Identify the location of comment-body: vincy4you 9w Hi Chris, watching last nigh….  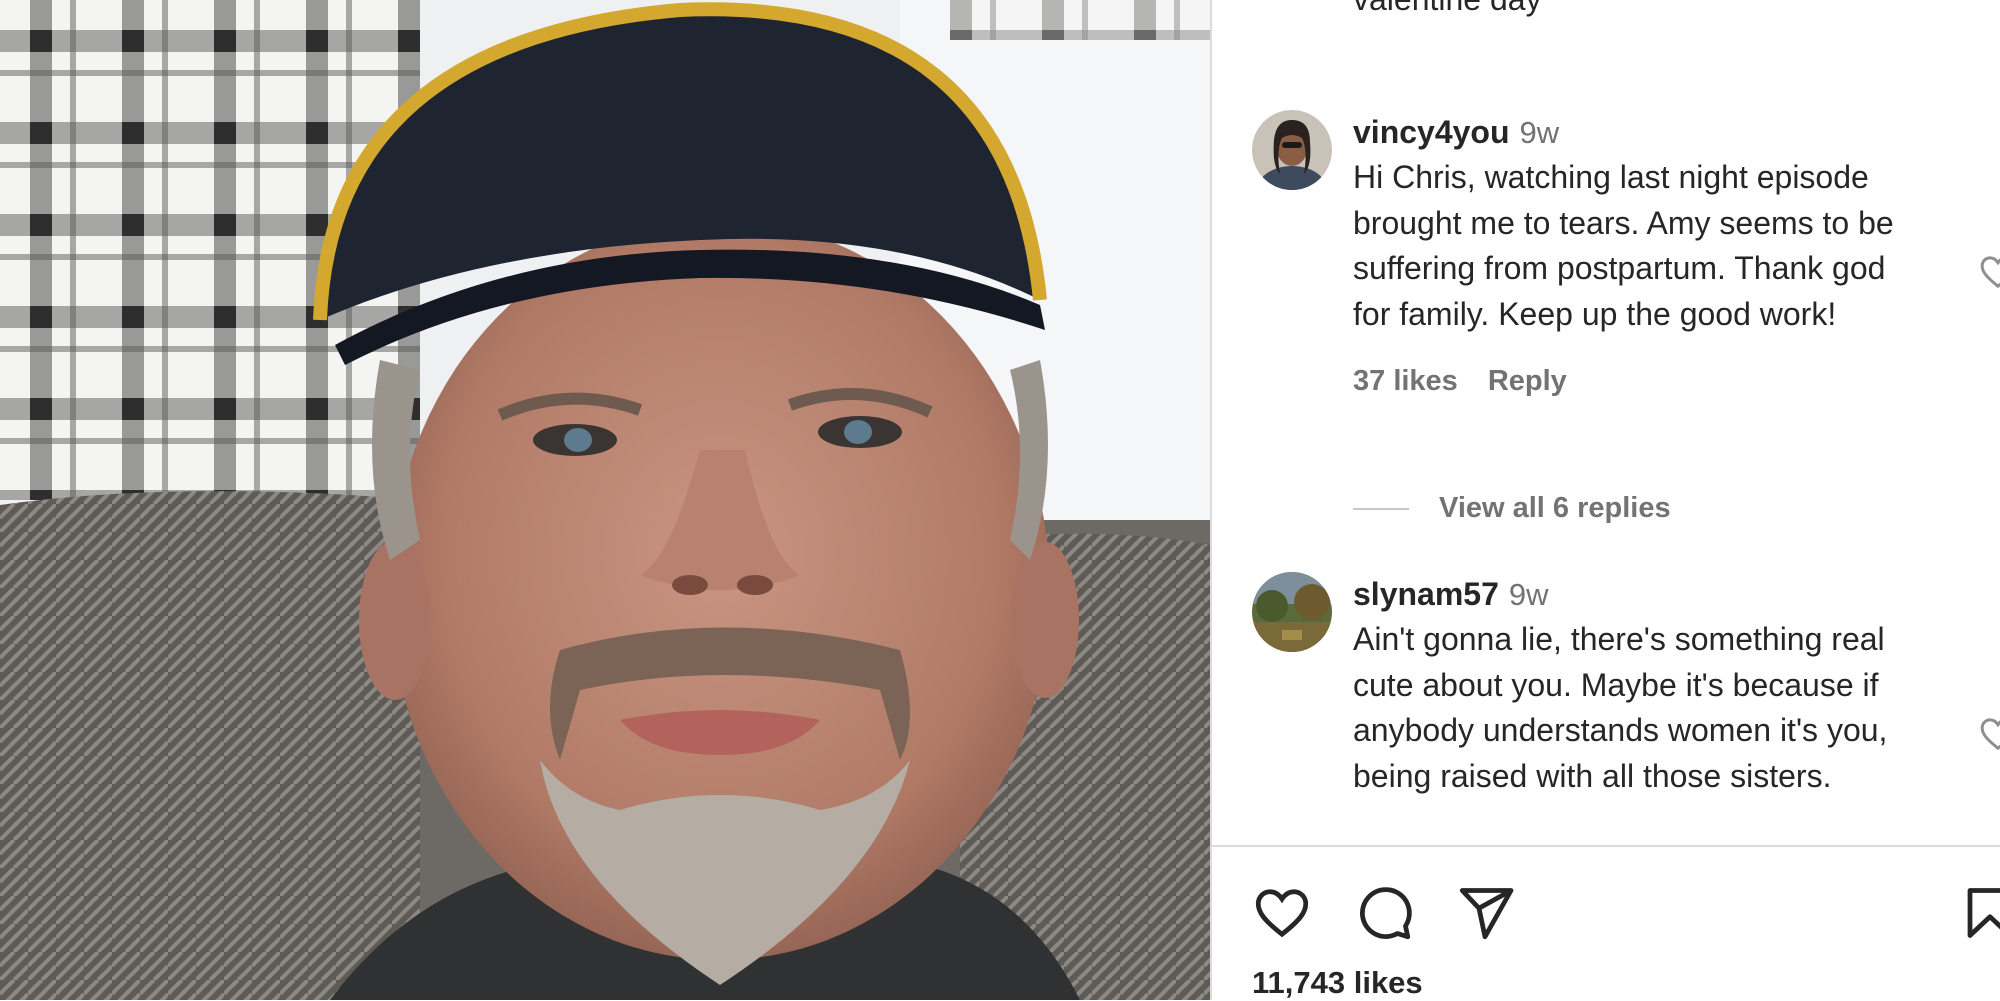
(1633, 254).